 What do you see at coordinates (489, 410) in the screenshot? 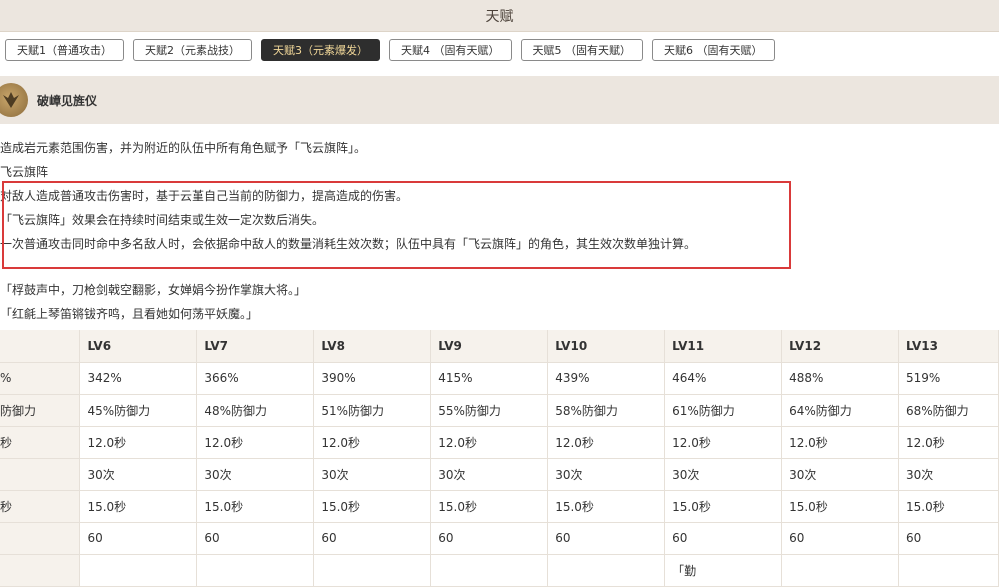
I see `table-cell: 55%防御力` at bounding box center [489, 410].